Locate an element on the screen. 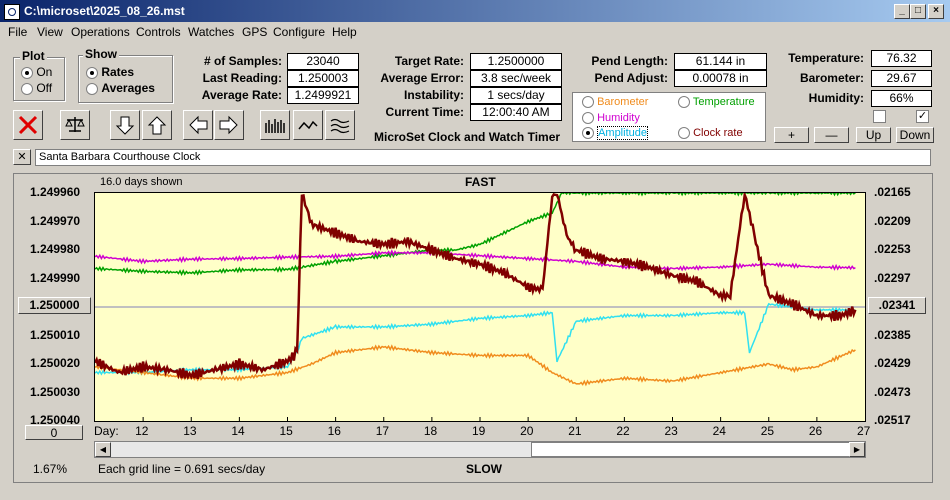 Image resolution: width=950 pixels, height=500 pixels. barometer-option: Barometer is located at coordinates (615, 102).